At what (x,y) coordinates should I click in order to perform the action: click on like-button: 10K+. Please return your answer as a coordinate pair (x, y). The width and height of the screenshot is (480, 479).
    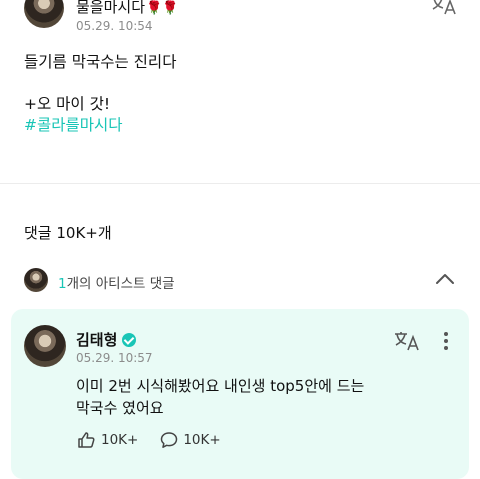
    Looking at the image, I should click on (107, 440).